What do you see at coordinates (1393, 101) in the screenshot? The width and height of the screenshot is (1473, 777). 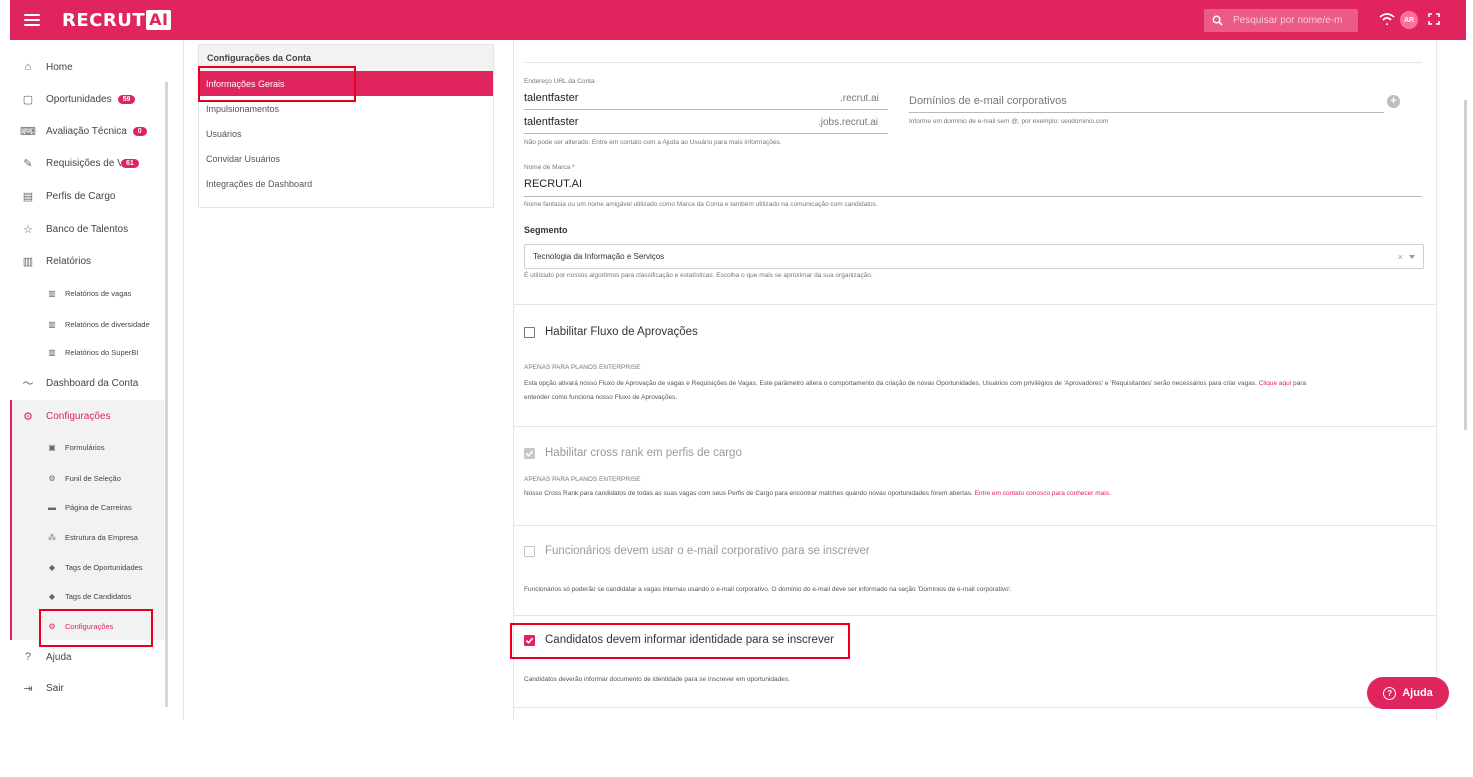 I see `add-domain-button: +` at bounding box center [1393, 101].